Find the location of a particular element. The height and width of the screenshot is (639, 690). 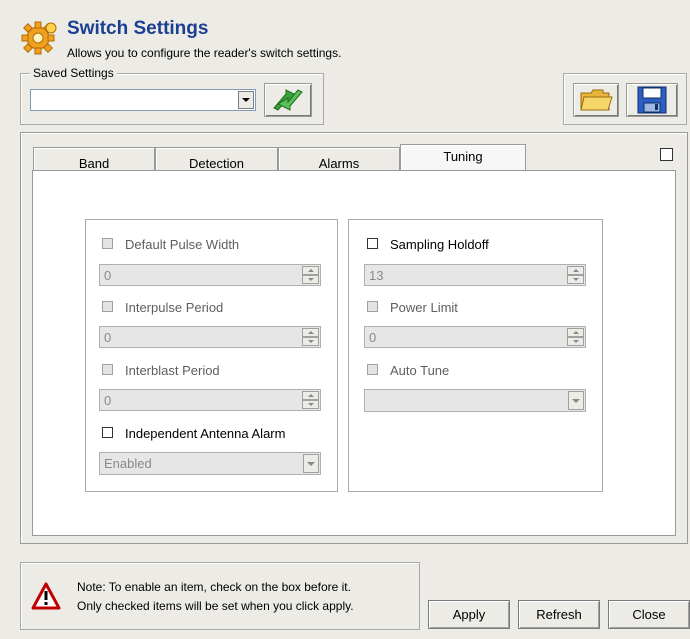

interpulse-period-label: Interpulse Period is located at coordinates (174, 307).